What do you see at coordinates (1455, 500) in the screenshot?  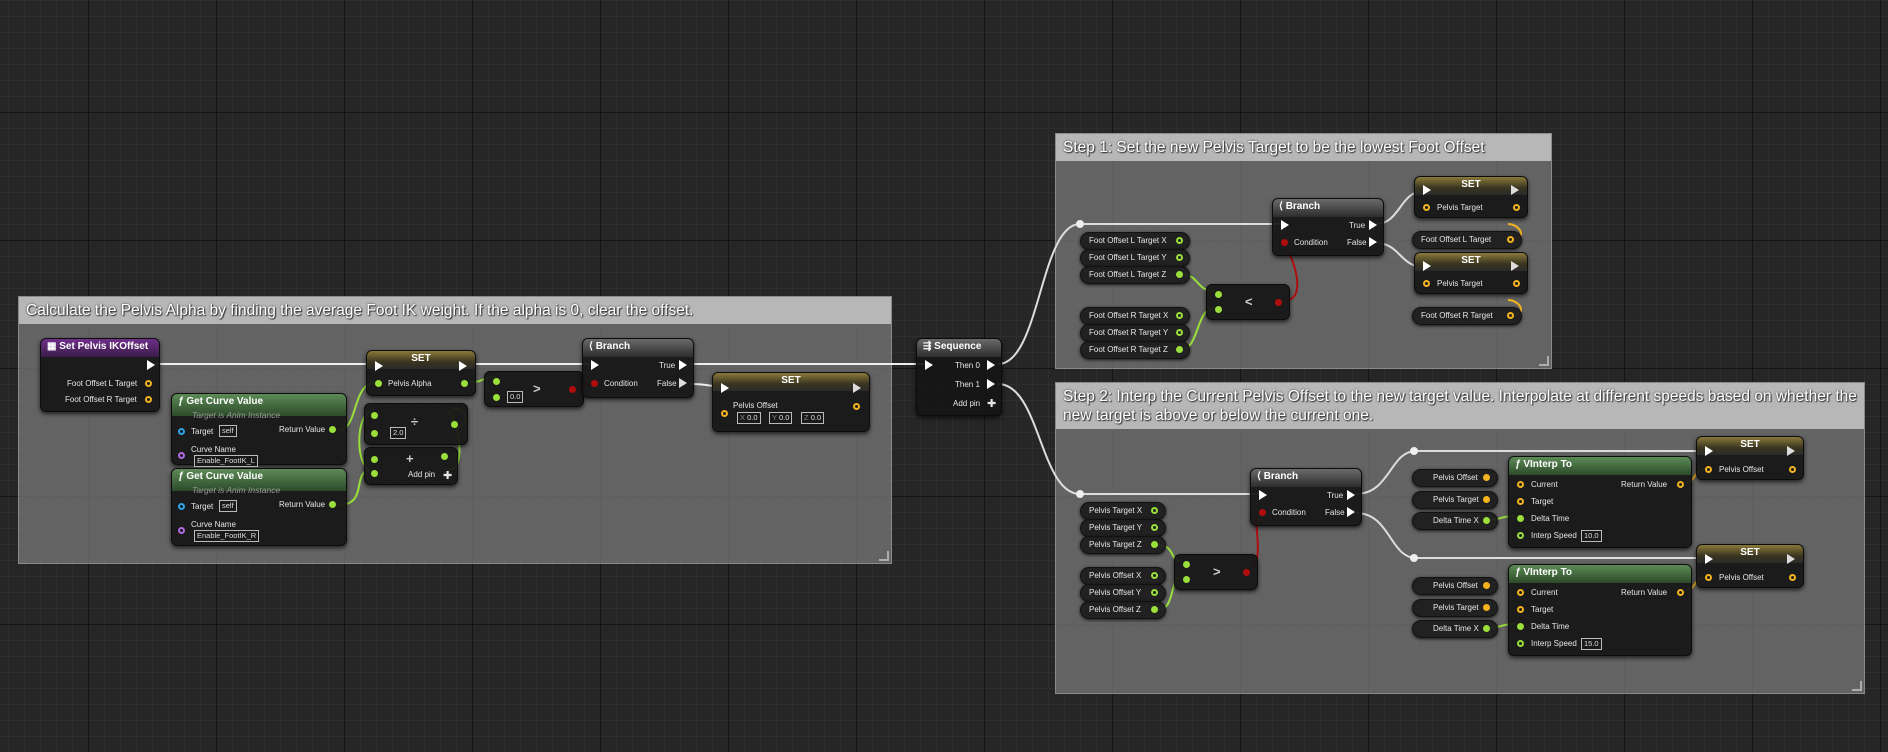 I see `var-pelvis-target-a: Pelvis Target` at bounding box center [1455, 500].